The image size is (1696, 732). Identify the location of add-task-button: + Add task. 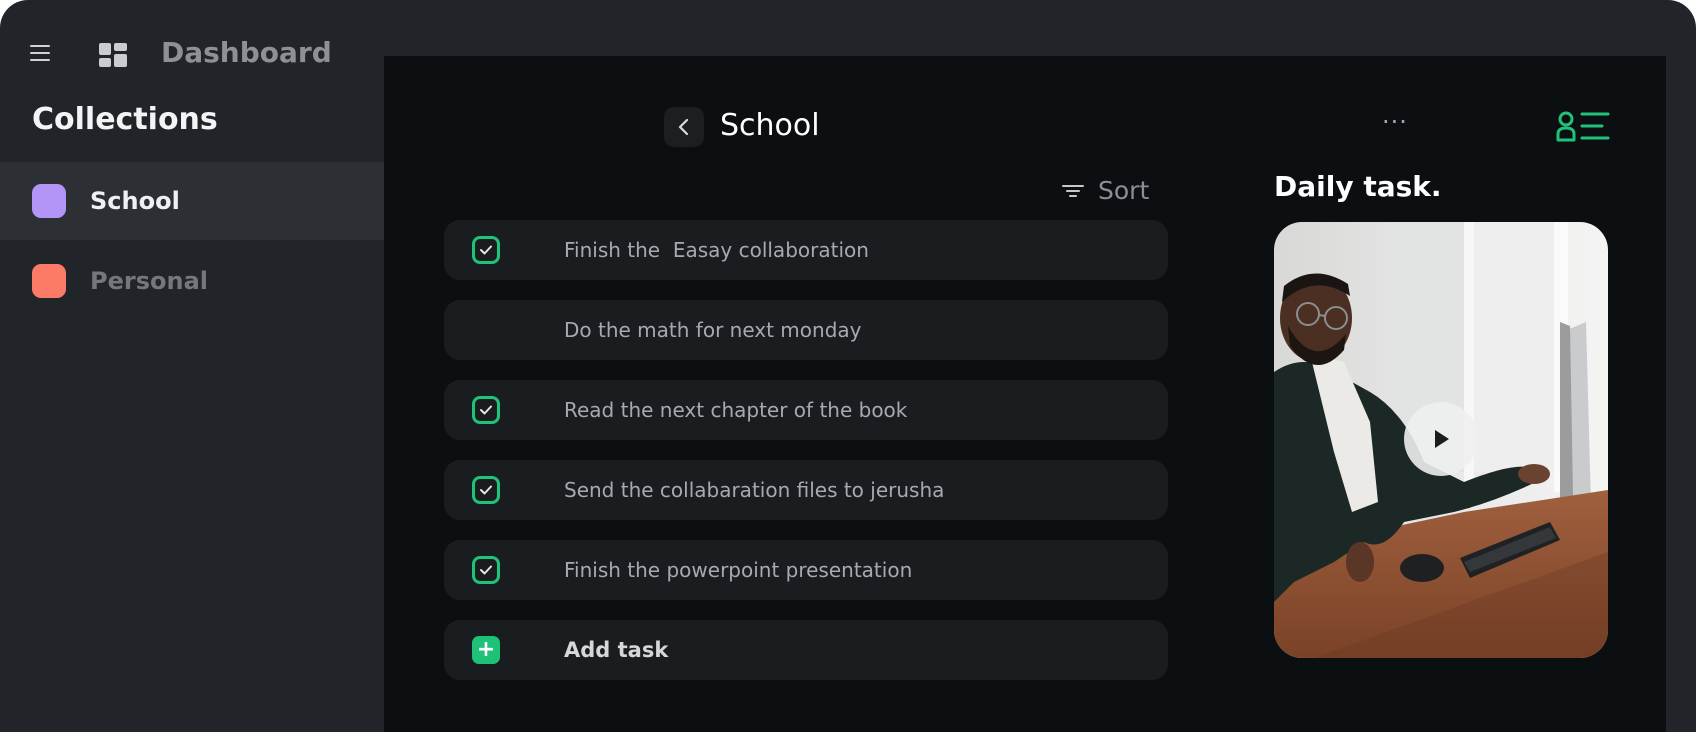
(806, 650).